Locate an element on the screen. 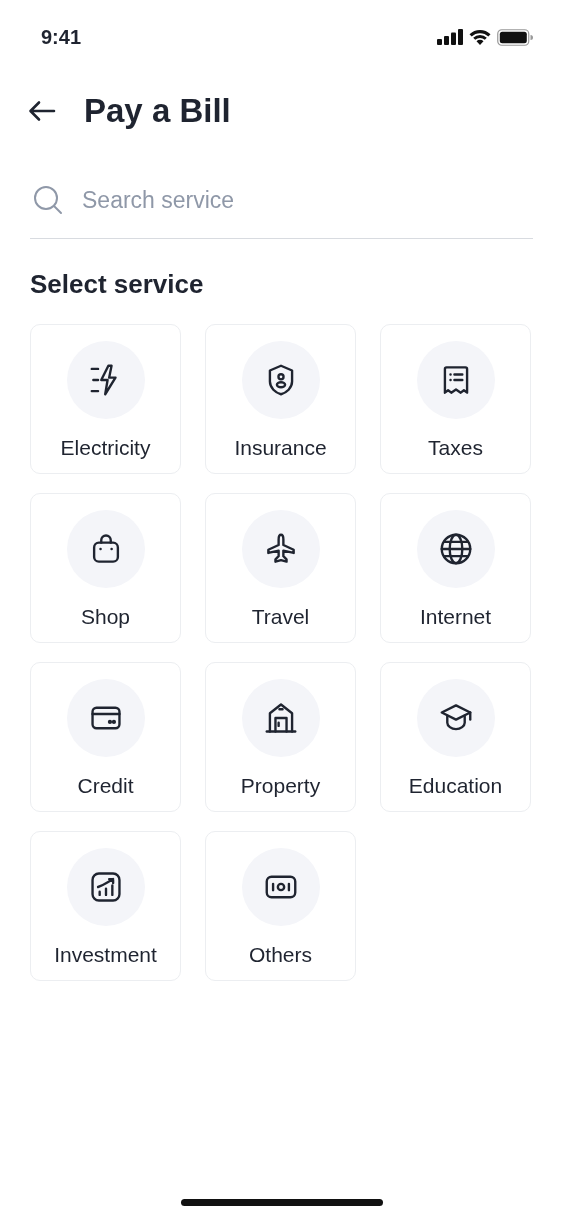 Image resolution: width=563 pixels, height=1218 pixels. service-card: Insurance is located at coordinates (280, 399).